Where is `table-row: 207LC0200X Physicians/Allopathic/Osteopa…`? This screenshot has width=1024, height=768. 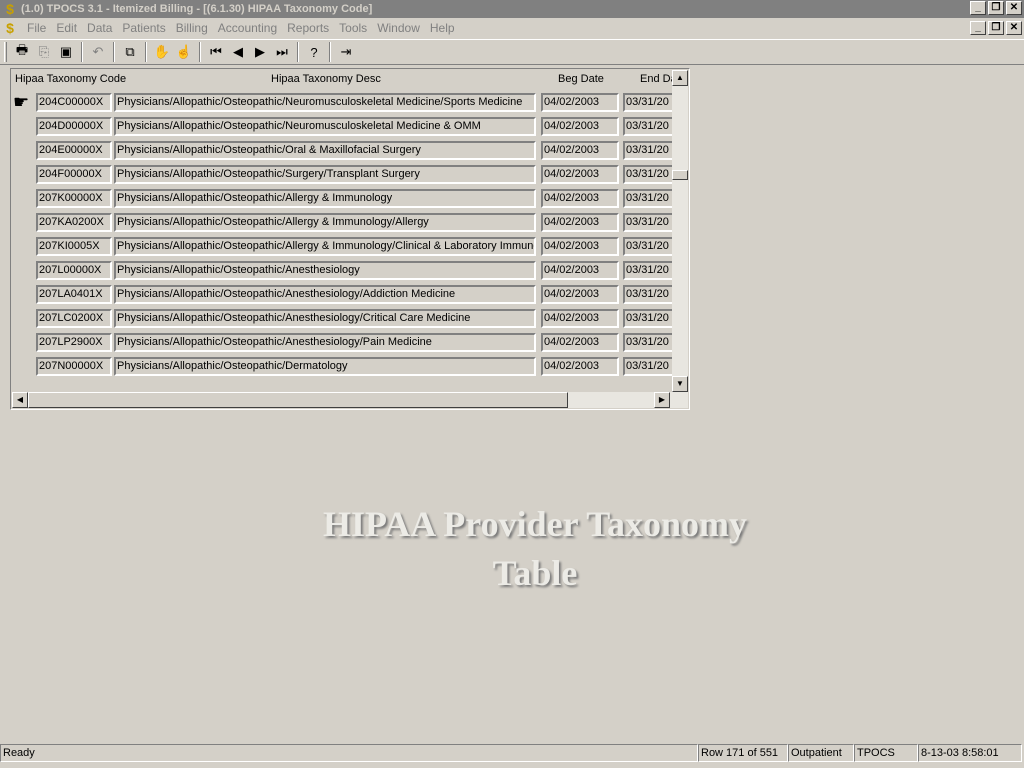 table-row: 207LC0200X Physicians/Allopathic/Osteopa… is located at coordinates (342, 319).